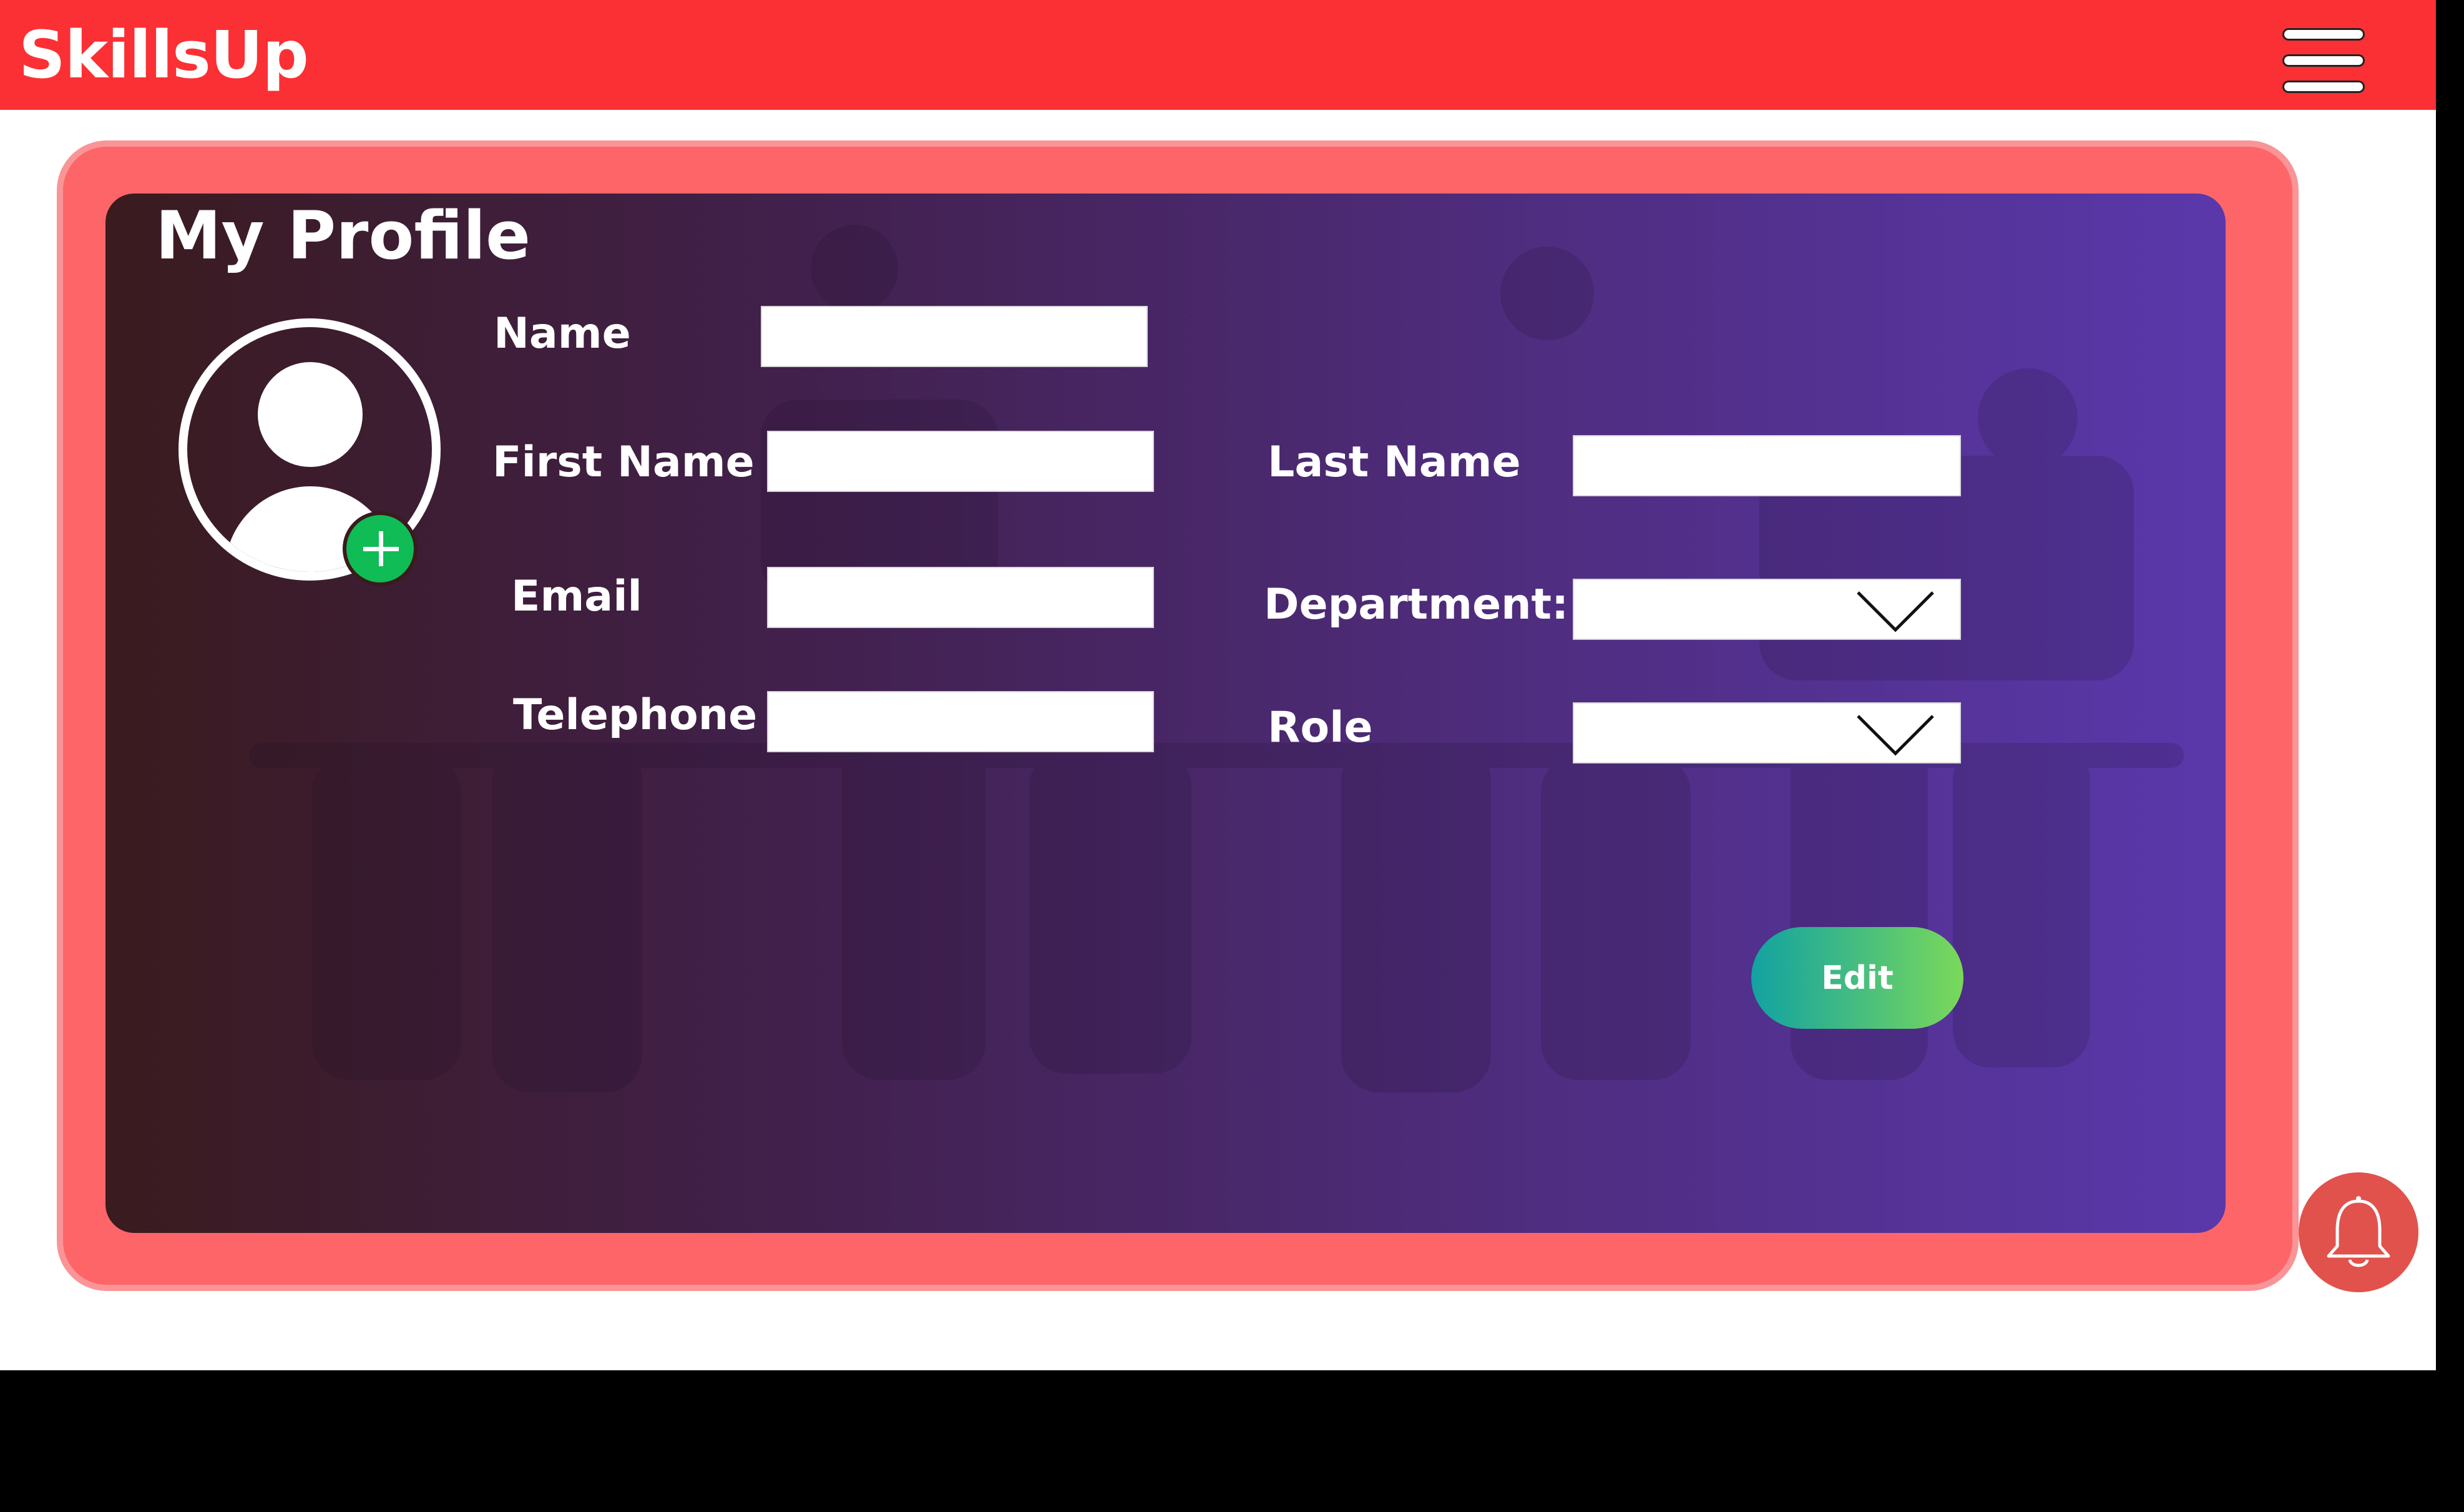 This screenshot has height=1512, width=2464. I want to click on department-select, so click(1767, 609).